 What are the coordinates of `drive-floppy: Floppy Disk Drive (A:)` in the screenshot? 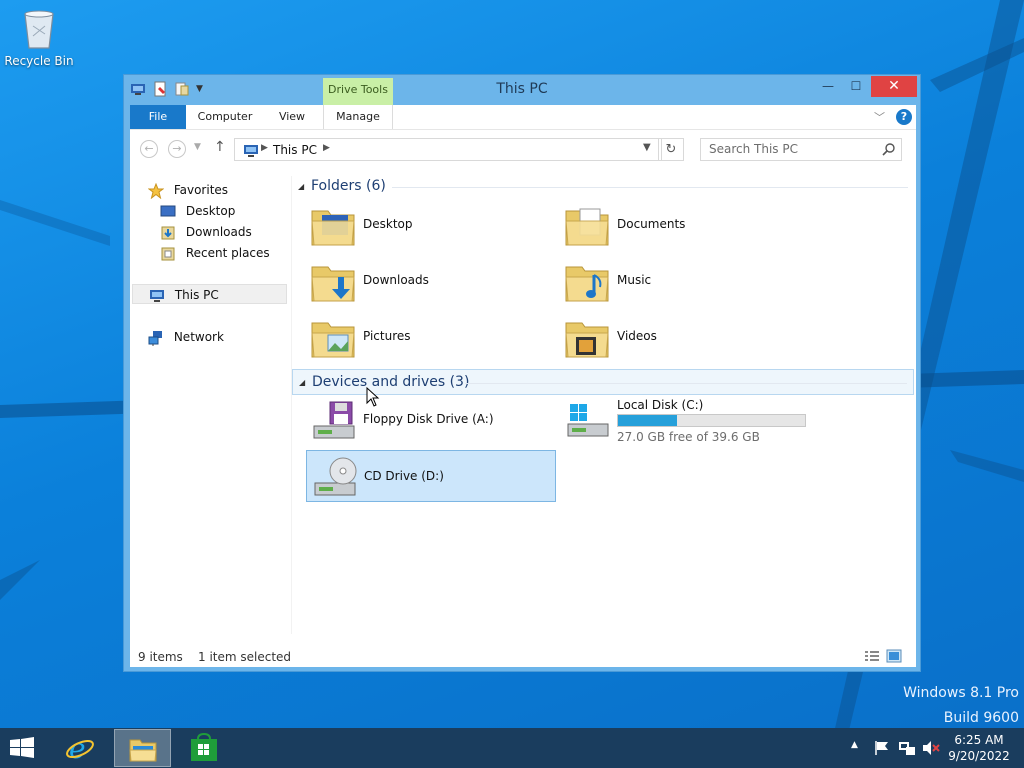 It's located at (431, 420).